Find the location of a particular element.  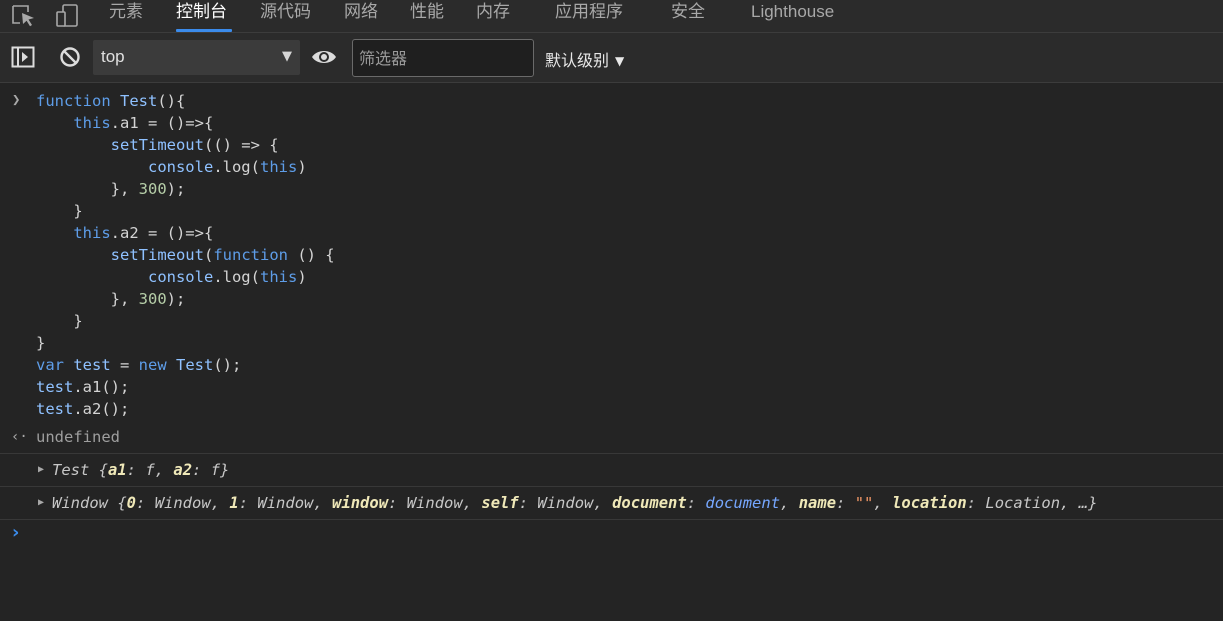

context-selector: top ▼ is located at coordinates (196, 57).